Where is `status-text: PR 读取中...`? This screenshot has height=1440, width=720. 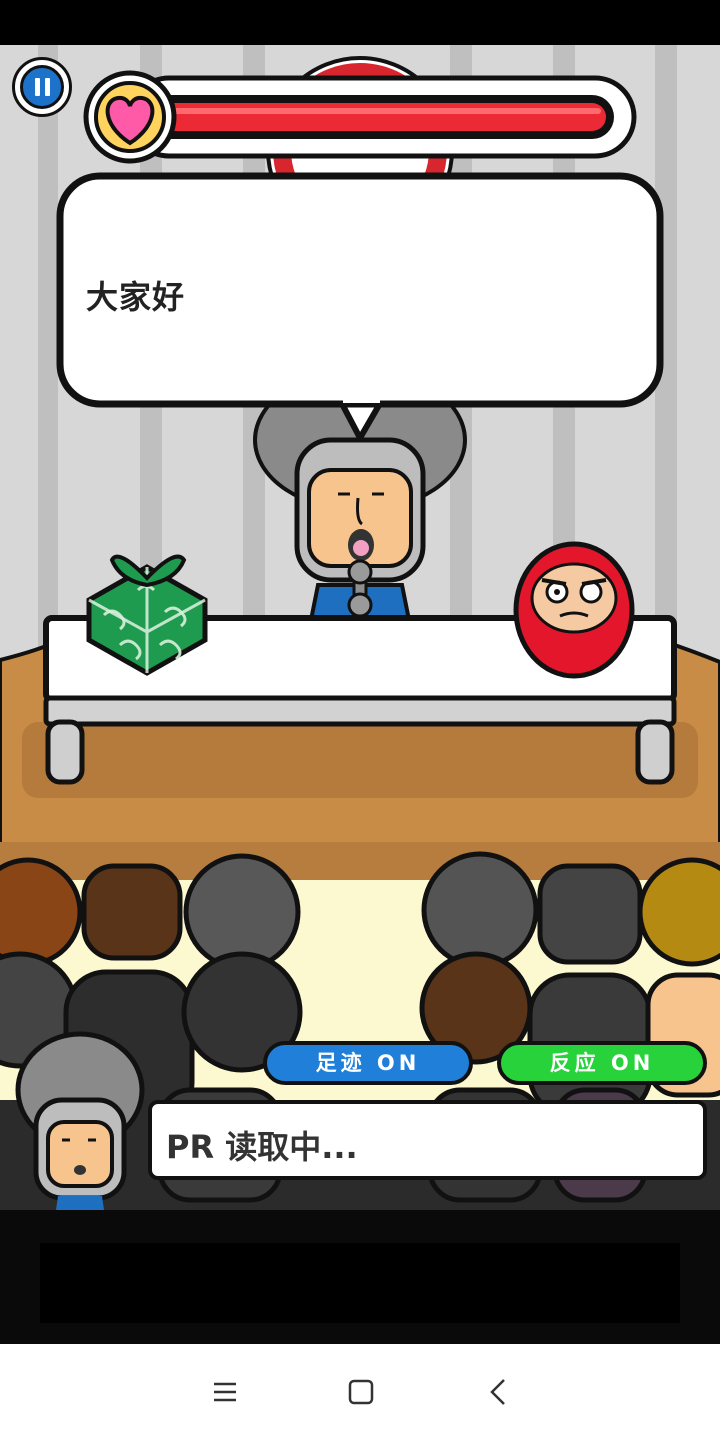 status-text: PR 读取中... is located at coordinates (262, 1147).